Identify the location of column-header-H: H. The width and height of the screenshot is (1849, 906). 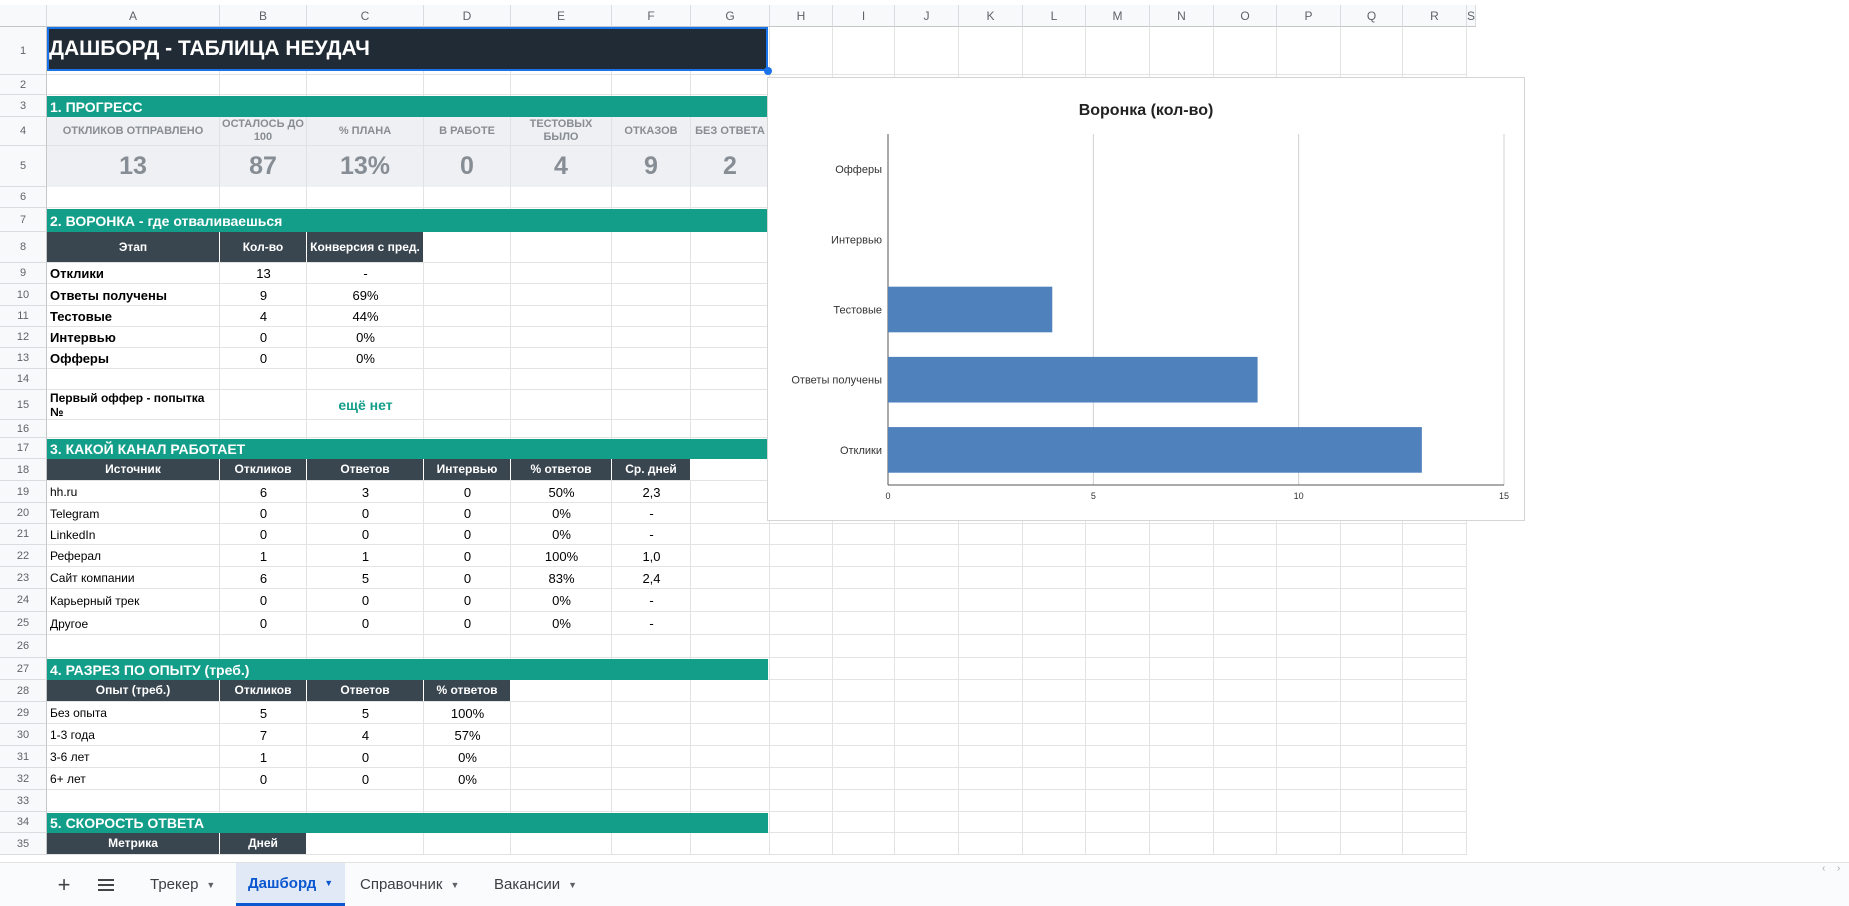
(801, 16).